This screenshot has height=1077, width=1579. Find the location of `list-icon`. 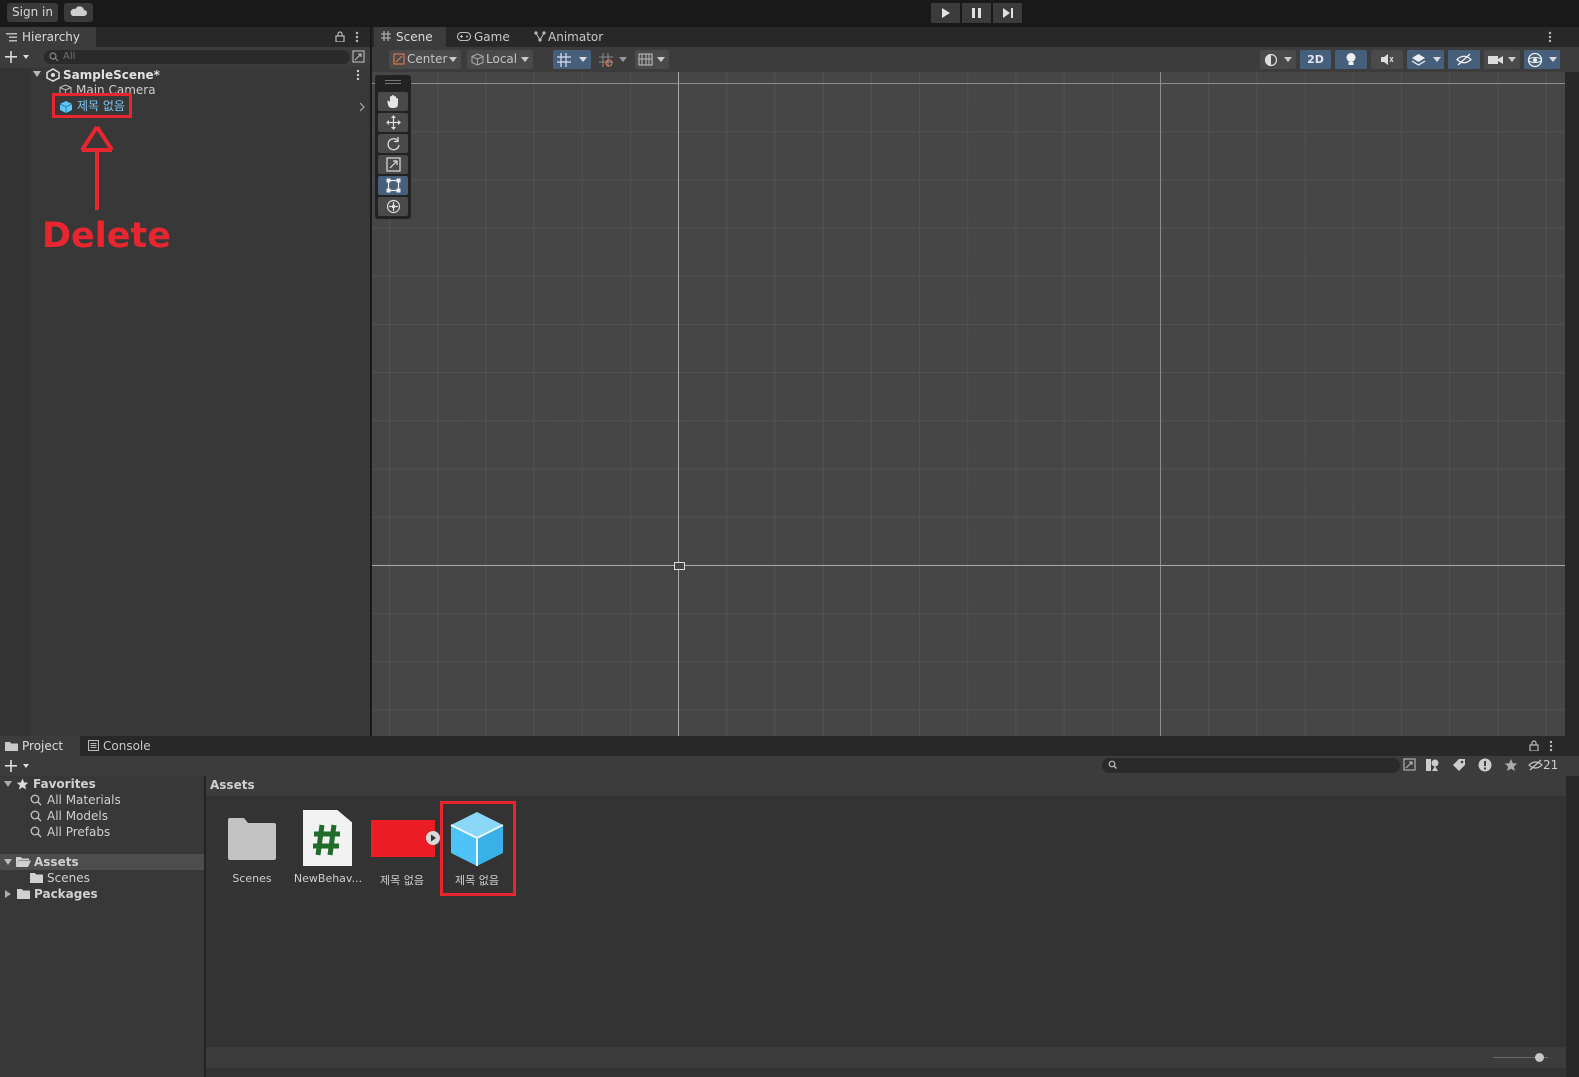

list-icon is located at coordinates (11, 37).